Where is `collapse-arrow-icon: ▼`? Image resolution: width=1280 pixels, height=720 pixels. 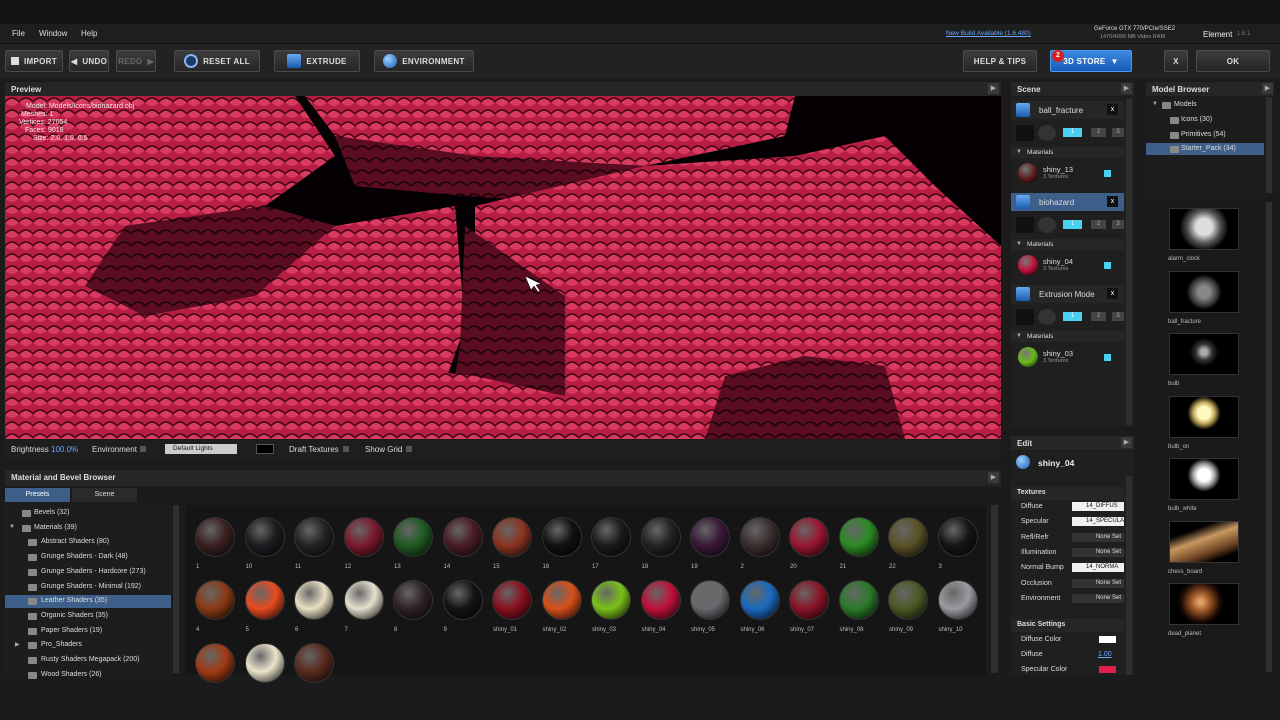
collapse-arrow-icon: ▼ is located at coordinates (1019, 244).